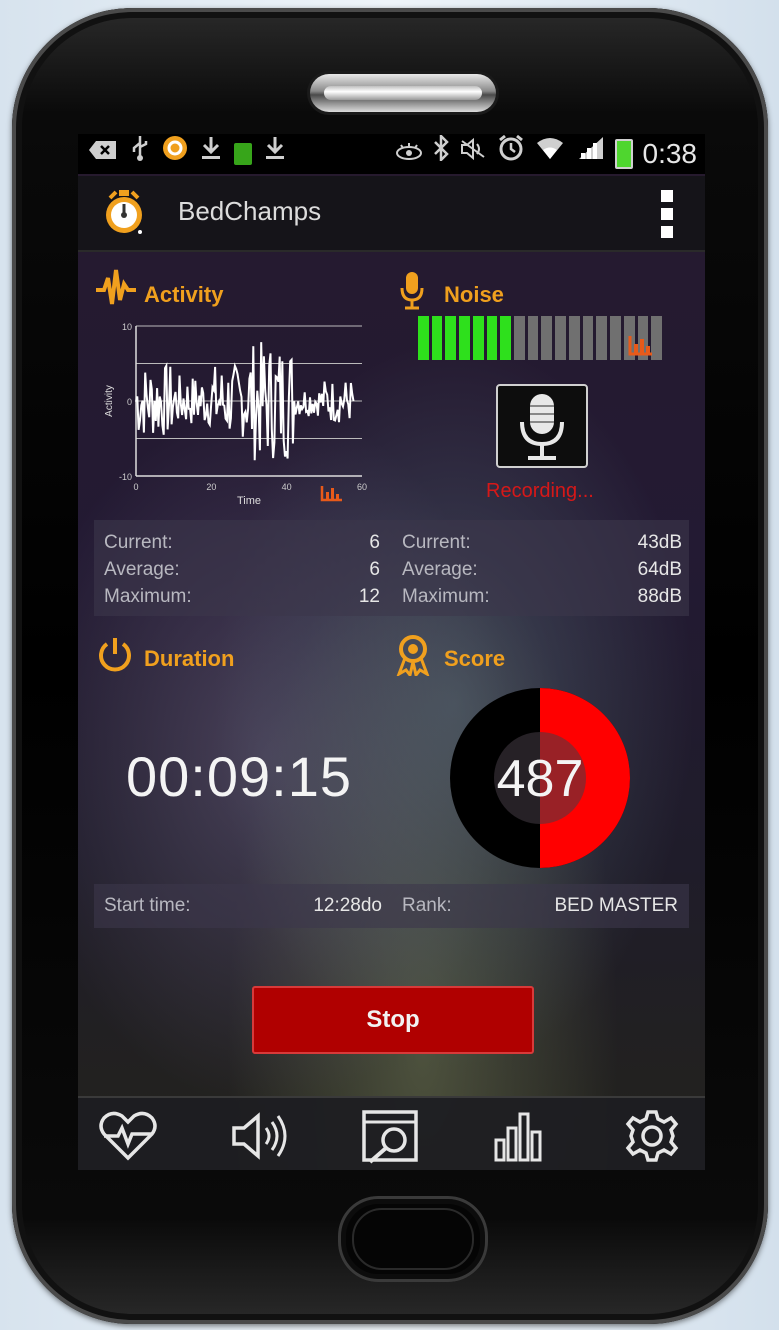 Image resolution: width=779 pixels, height=1330 pixels. I want to click on bottom-navigation, so click(391, 1133).